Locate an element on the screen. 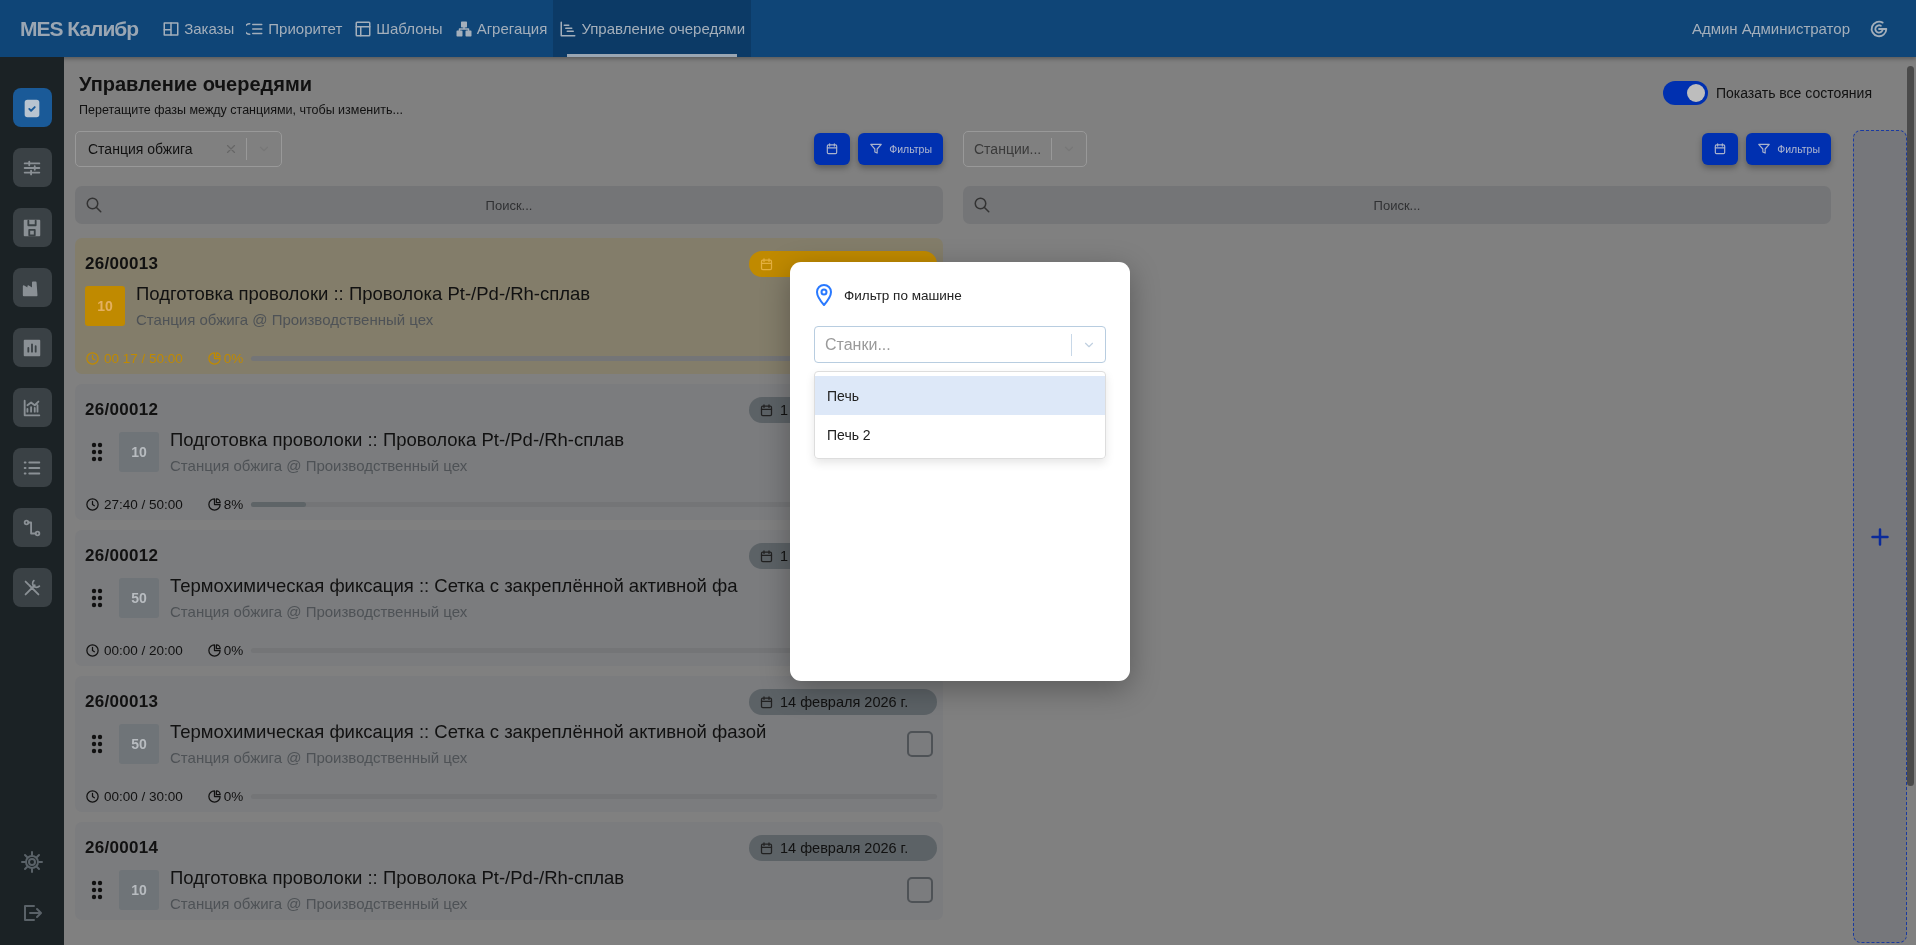  board-icon is located at coordinates (171, 28).